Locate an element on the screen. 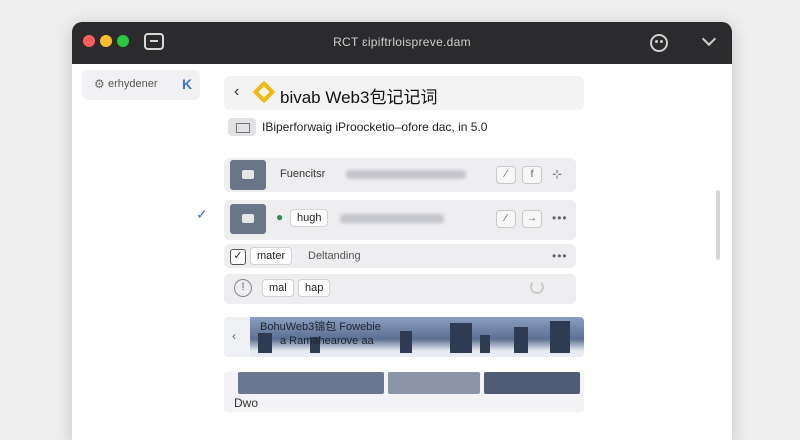 Image resolution: width=800 pixels, height=440 pixels. back-arrow-icon: ‹ is located at coordinates (236, 92).